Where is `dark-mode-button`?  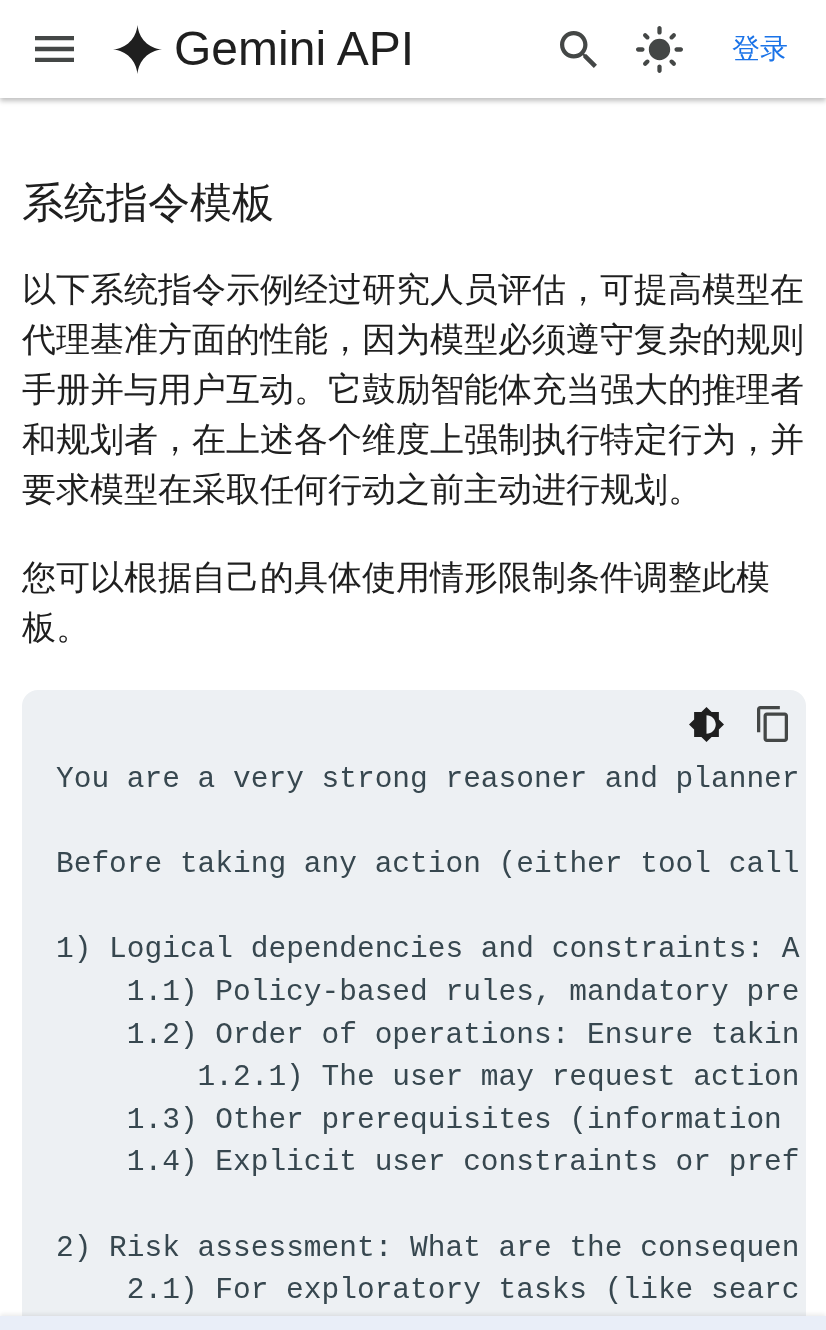 dark-mode-button is located at coordinates (706, 724).